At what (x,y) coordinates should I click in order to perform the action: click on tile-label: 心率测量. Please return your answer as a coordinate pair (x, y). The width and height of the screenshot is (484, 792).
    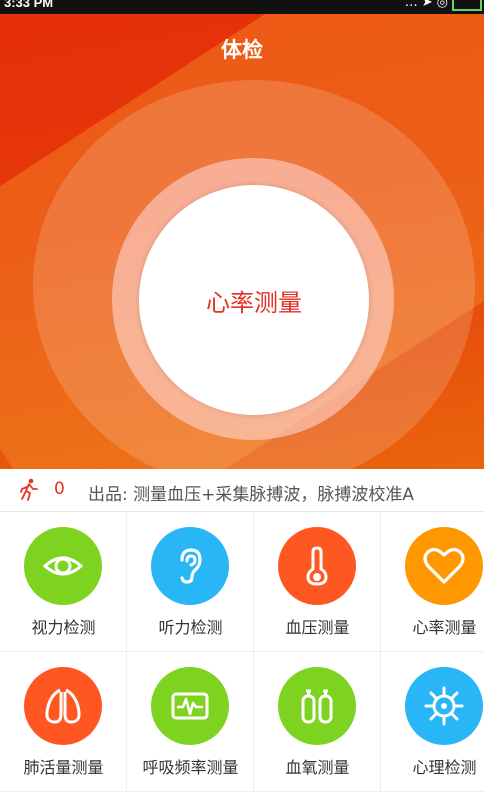
    Looking at the image, I should click on (444, 627).